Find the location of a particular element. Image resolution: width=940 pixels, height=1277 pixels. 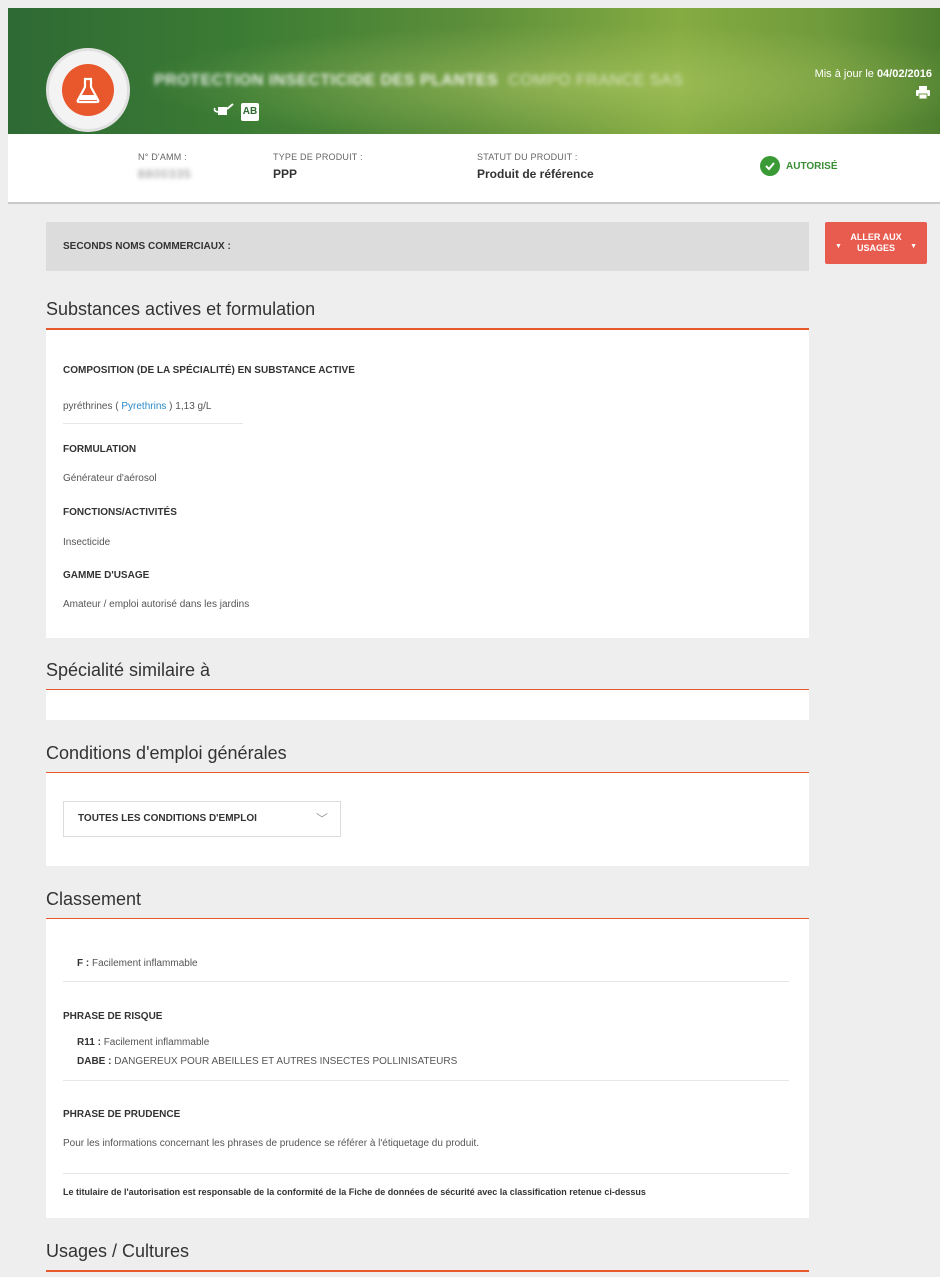

statut-info: STATUT DU PRODUIT : Produit de référence is located at coordinates (535, 166).